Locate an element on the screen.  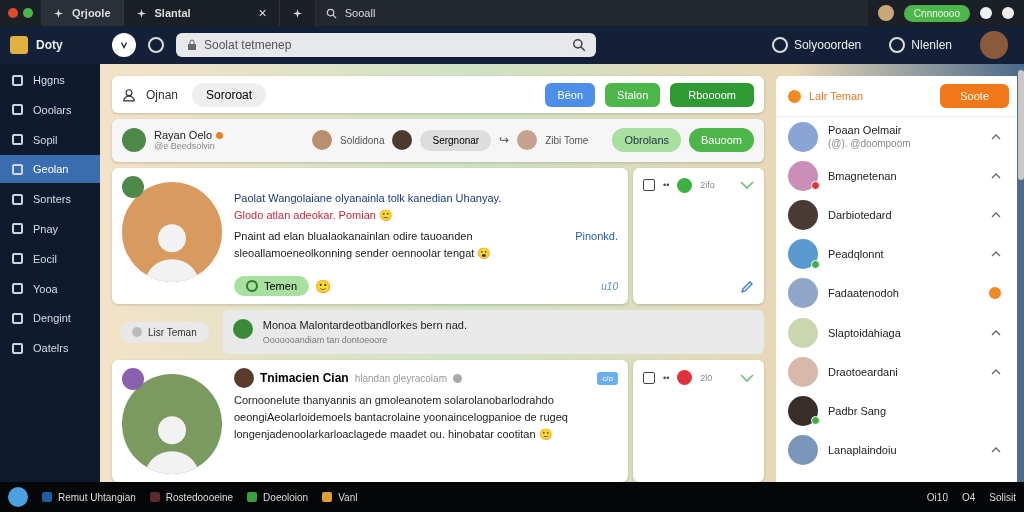
sidebar-item: Dengint is located at coordinates (50, 318).